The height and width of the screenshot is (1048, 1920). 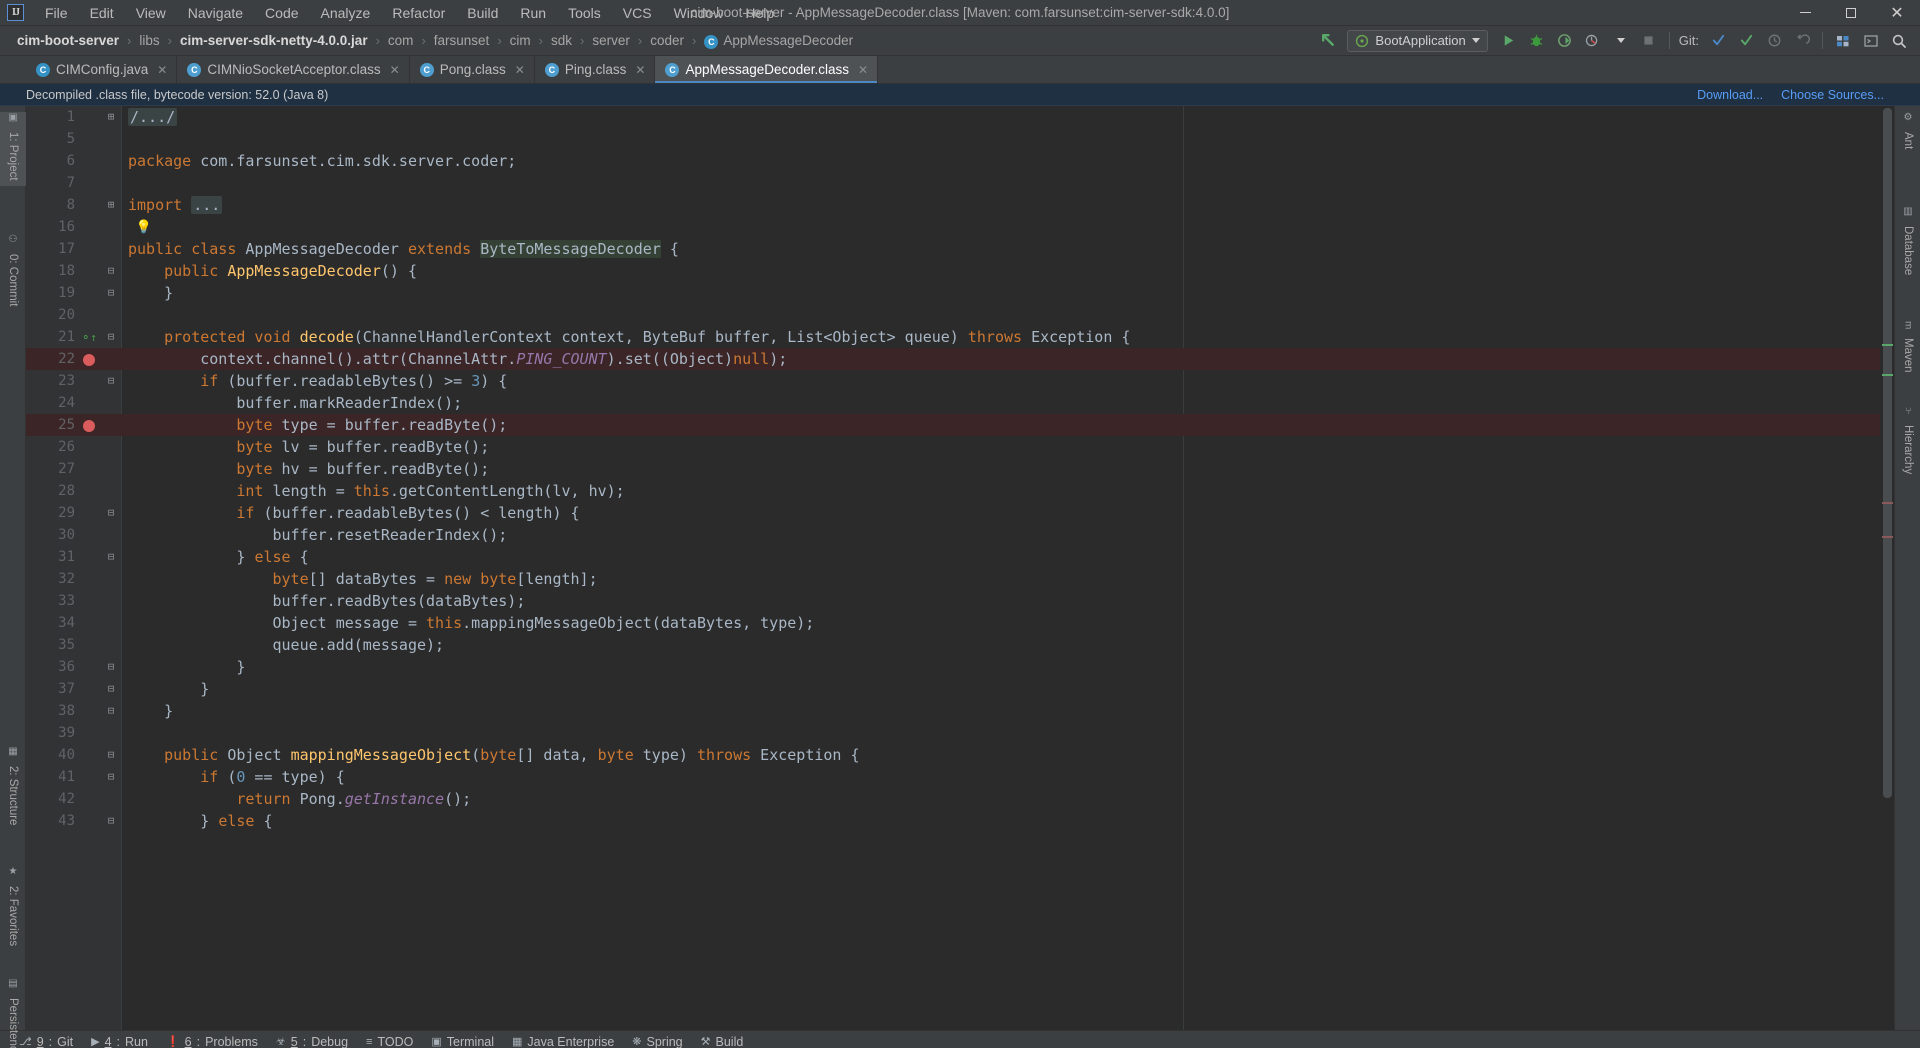 What do you see at coordinates (533, 13) in the screenshot?
I see `menu-item-run: Run` at bounding box center [533, 13].